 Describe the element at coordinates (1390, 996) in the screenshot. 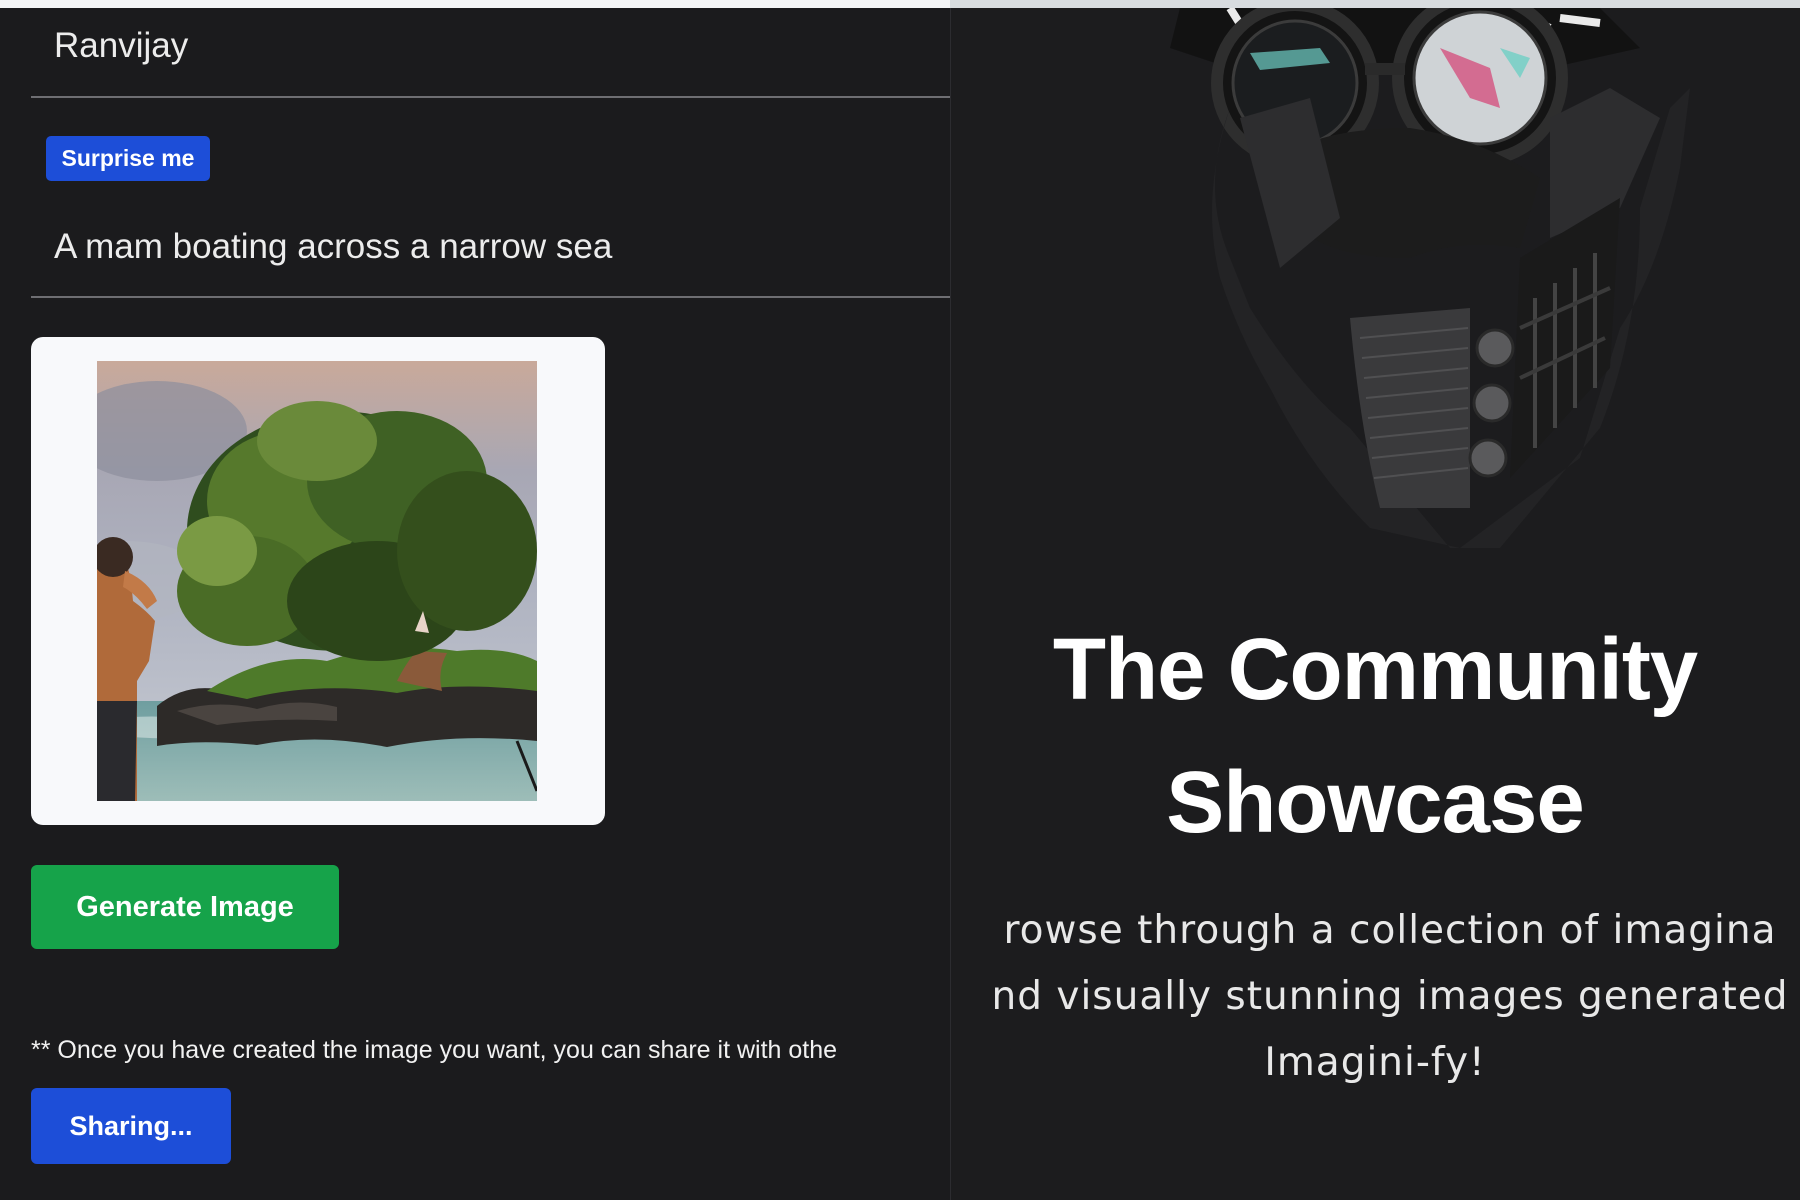

I see `hero-description-line-2: nd visually stunning images generated` at that location.